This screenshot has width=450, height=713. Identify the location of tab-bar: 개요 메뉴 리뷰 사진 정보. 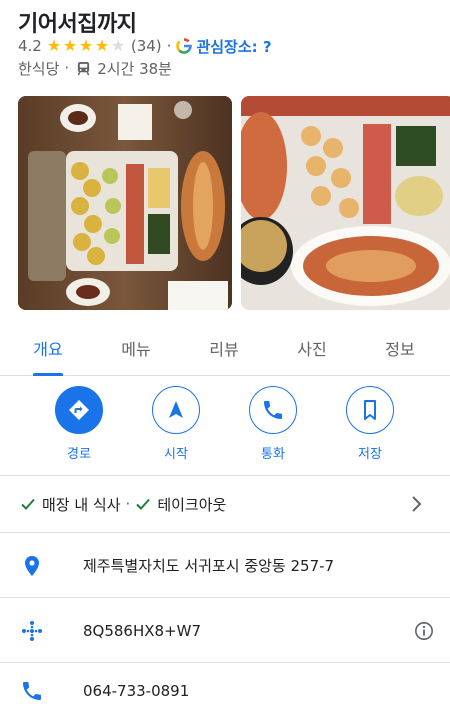
(225, 353).